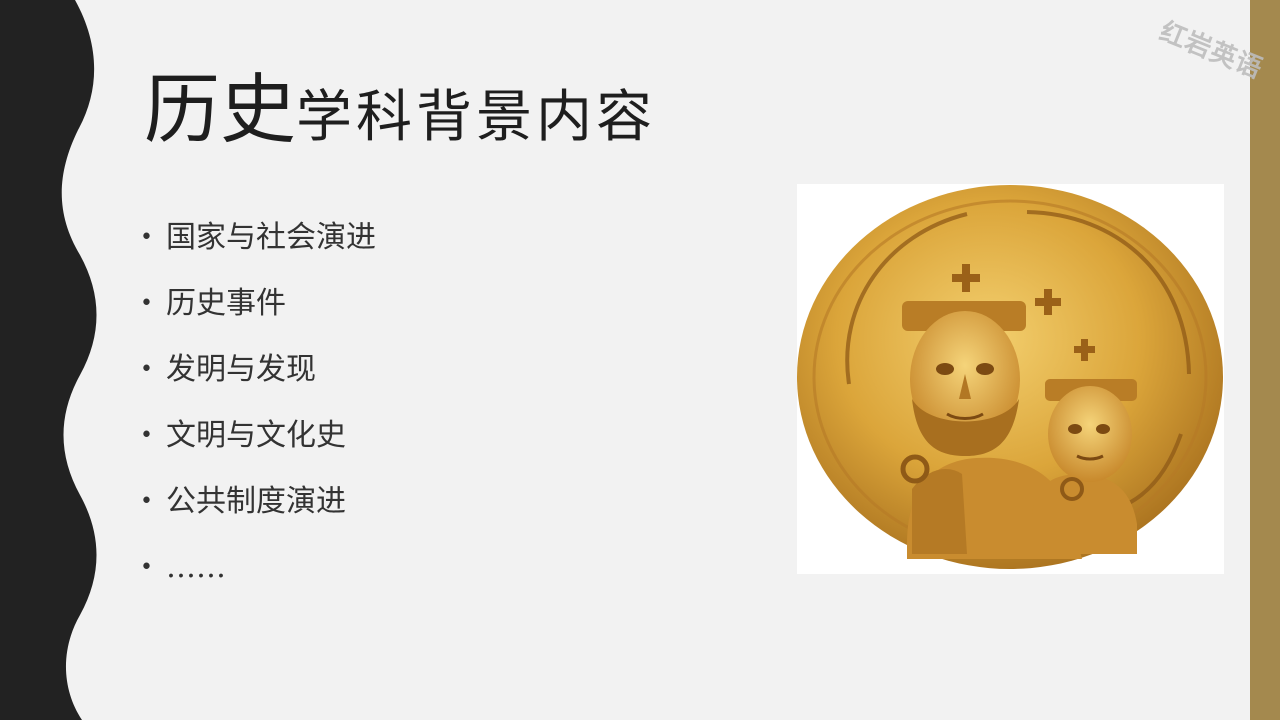  What do you see at coordinates (226, 303) in the screenshot?
I see `bullet-text: 历史事件` at bounding box center [226, 303].